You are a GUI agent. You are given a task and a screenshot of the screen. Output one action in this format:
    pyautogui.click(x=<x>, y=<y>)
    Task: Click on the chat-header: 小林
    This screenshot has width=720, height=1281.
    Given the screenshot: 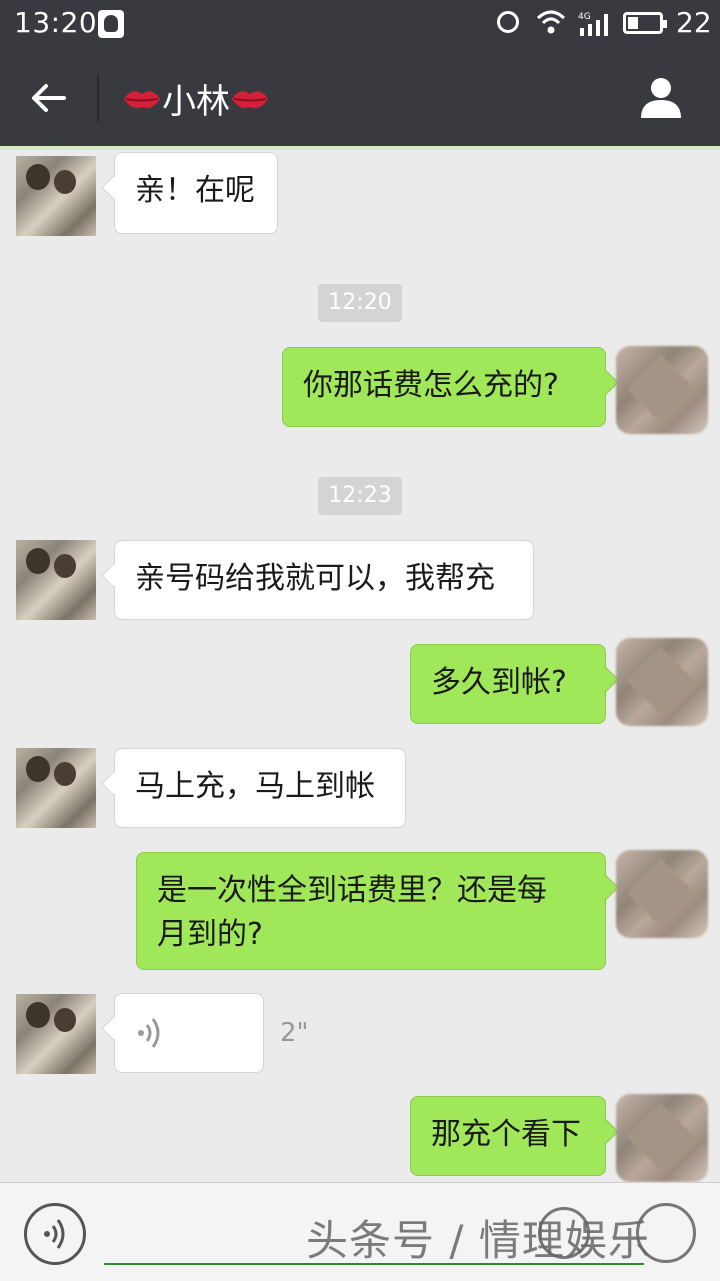 What is the action you would take?
    pyautogui.click(x=360, y=97)
    